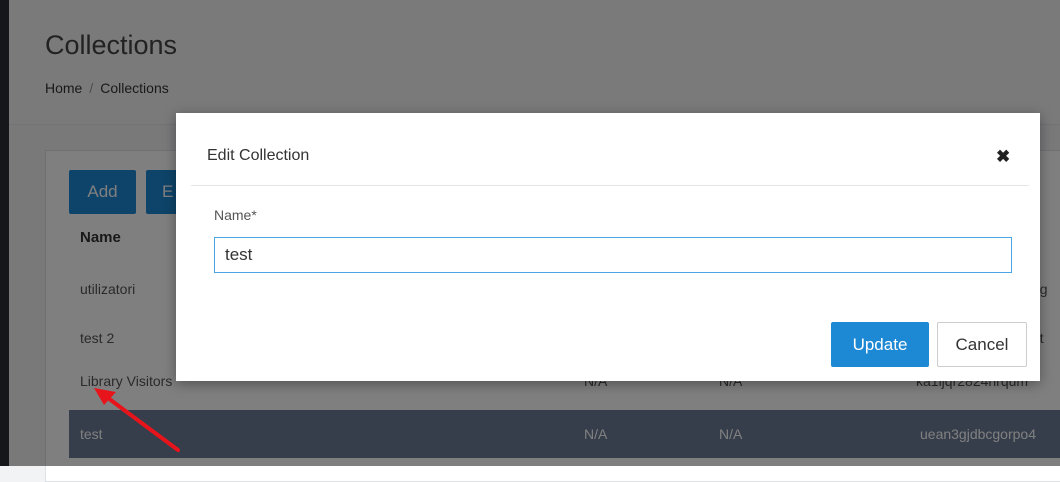  Describe the element at coordinates (137, 420) in the screenshot. I see `annotation-arrow-icon` at that location.